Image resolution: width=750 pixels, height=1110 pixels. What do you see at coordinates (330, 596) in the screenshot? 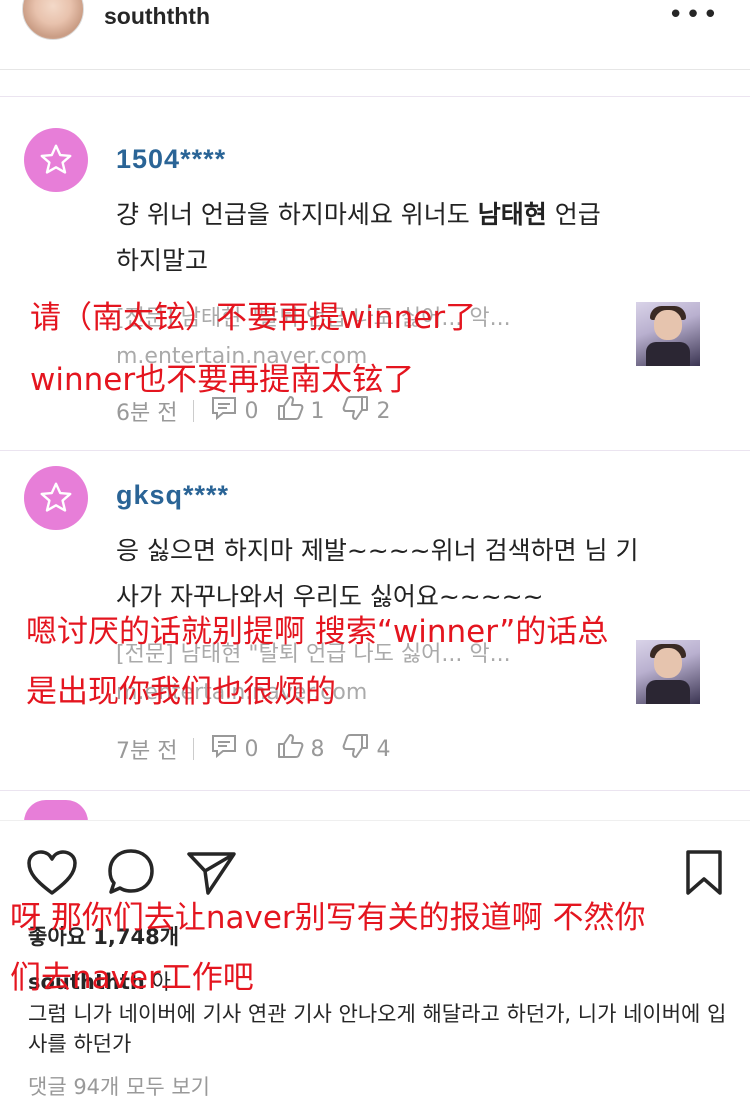
I see `comment-text-line: 사가 자꾸나와서 우리도 싫어요~~~~~` at bounding box center [330, 596].